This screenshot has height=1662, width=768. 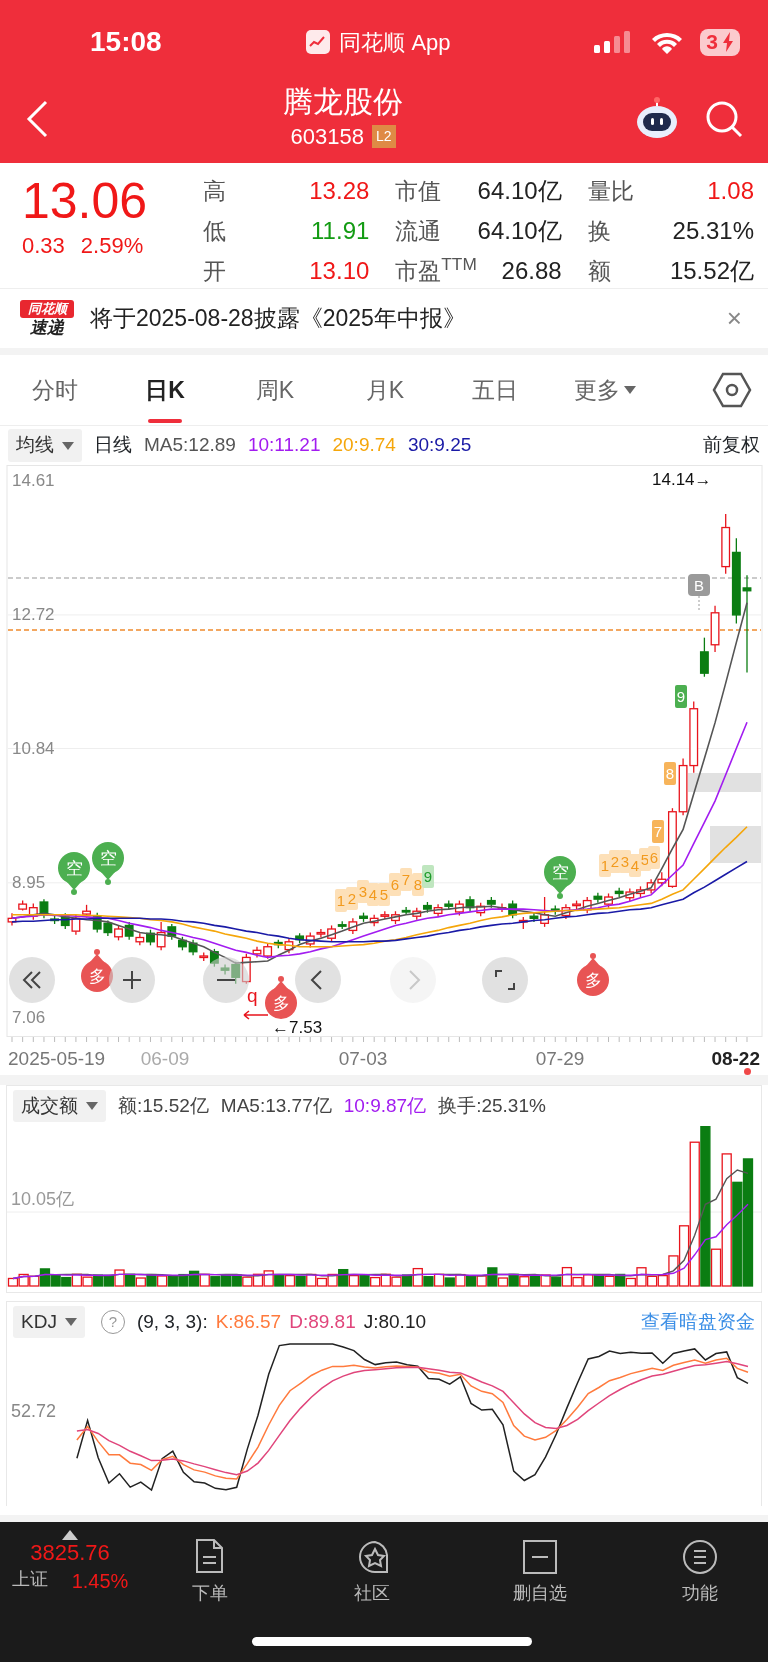 What do you see at coordinates (395, 42) in the screenshot?
I see `app-name: 同花顺 App` at bounding box center [395, 42].